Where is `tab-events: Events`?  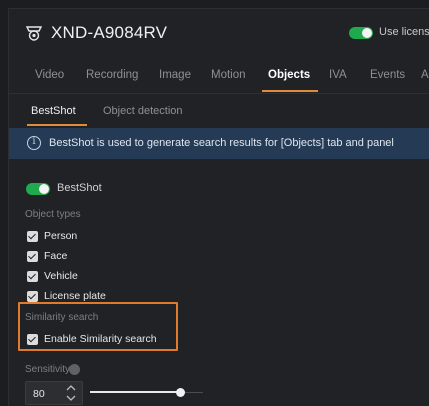 tab-events: Events is located at coordinates (387, 75).